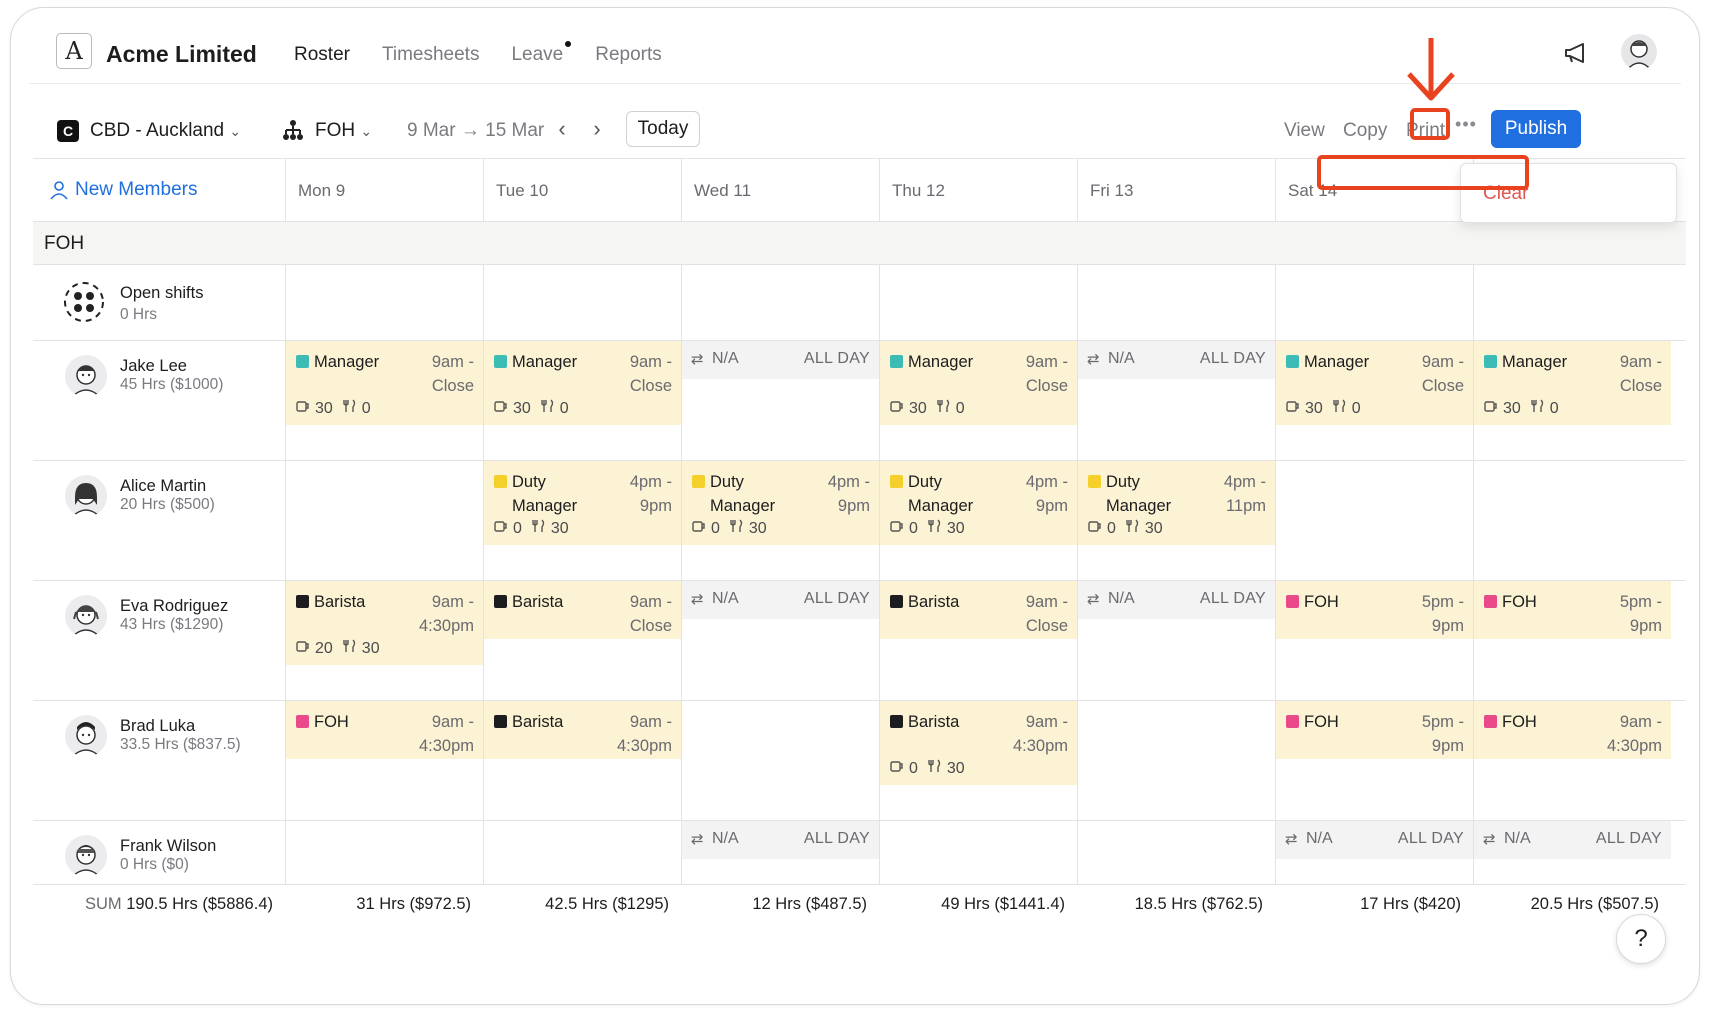 This screenshot has height=1016, width=1709. I want to click on member-cell: Brad Luka 33.5 Hrs ($837.5), so click(159, 760).